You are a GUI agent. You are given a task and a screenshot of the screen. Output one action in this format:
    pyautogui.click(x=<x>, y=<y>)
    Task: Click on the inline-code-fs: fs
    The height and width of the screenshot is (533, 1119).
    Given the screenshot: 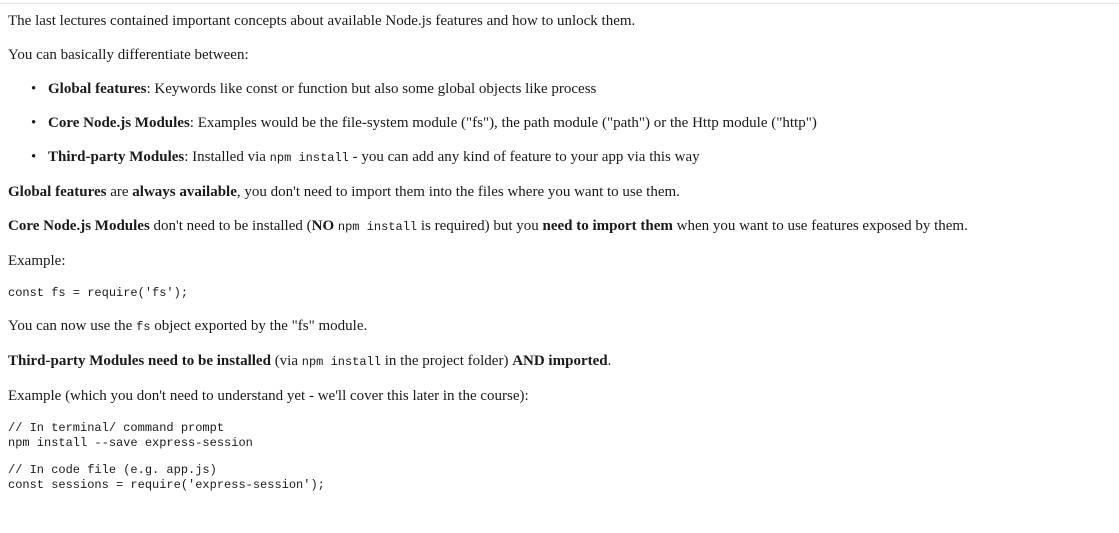 What is the action you would take?
    pyautogui.click(x=143, y=327)
    